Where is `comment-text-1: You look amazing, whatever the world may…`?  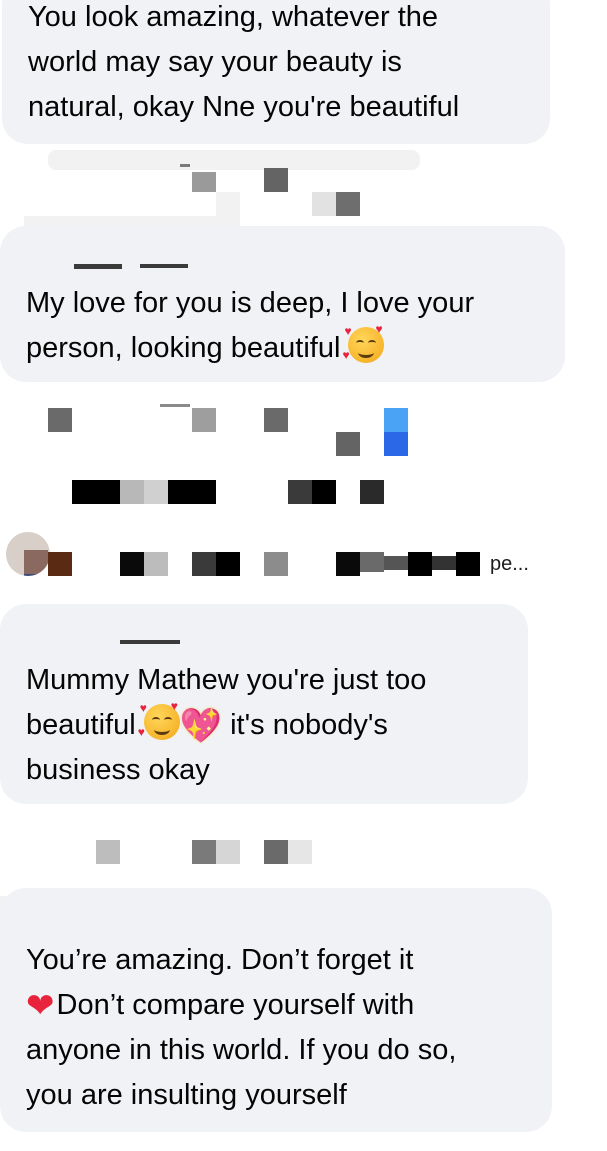 comment-text-1: You look amazing, whatever the world may… is located at coordinates (244, 62).